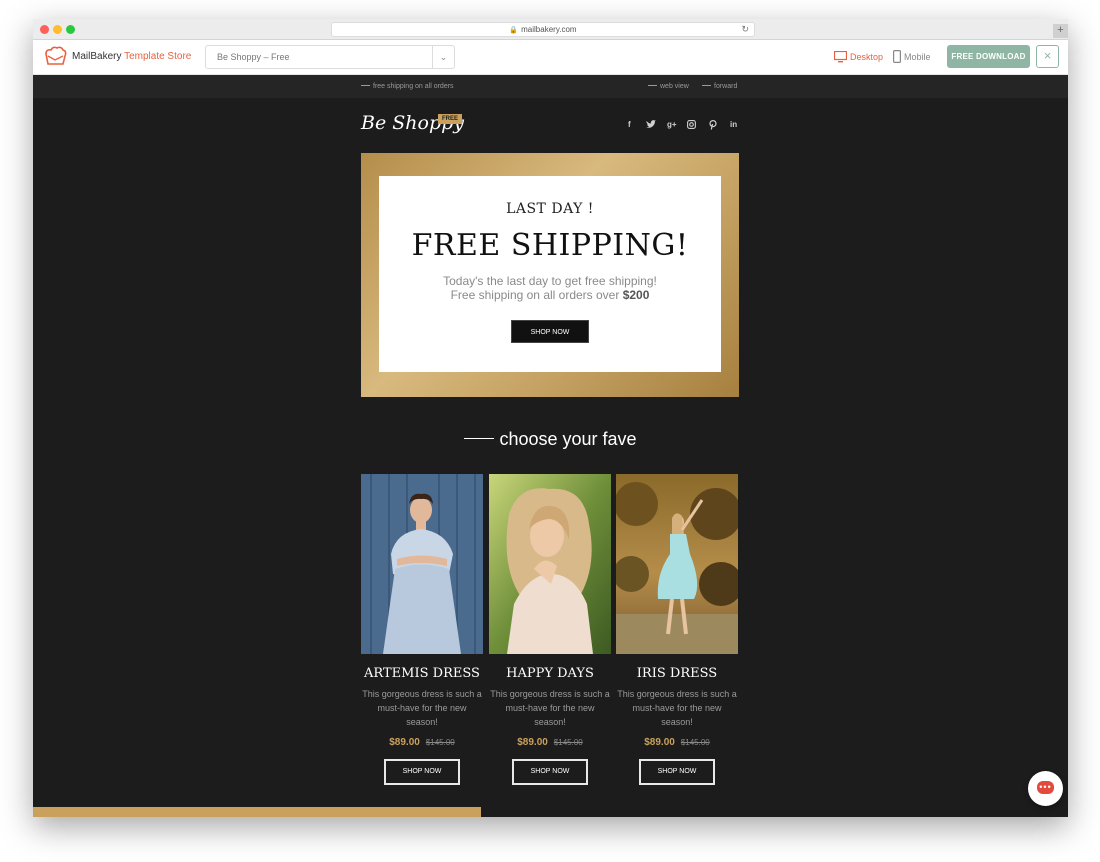  What do you see at coordinates (691, 125) in the screenshot?
I see `instagram-icon` at bounding box center [691, 125].